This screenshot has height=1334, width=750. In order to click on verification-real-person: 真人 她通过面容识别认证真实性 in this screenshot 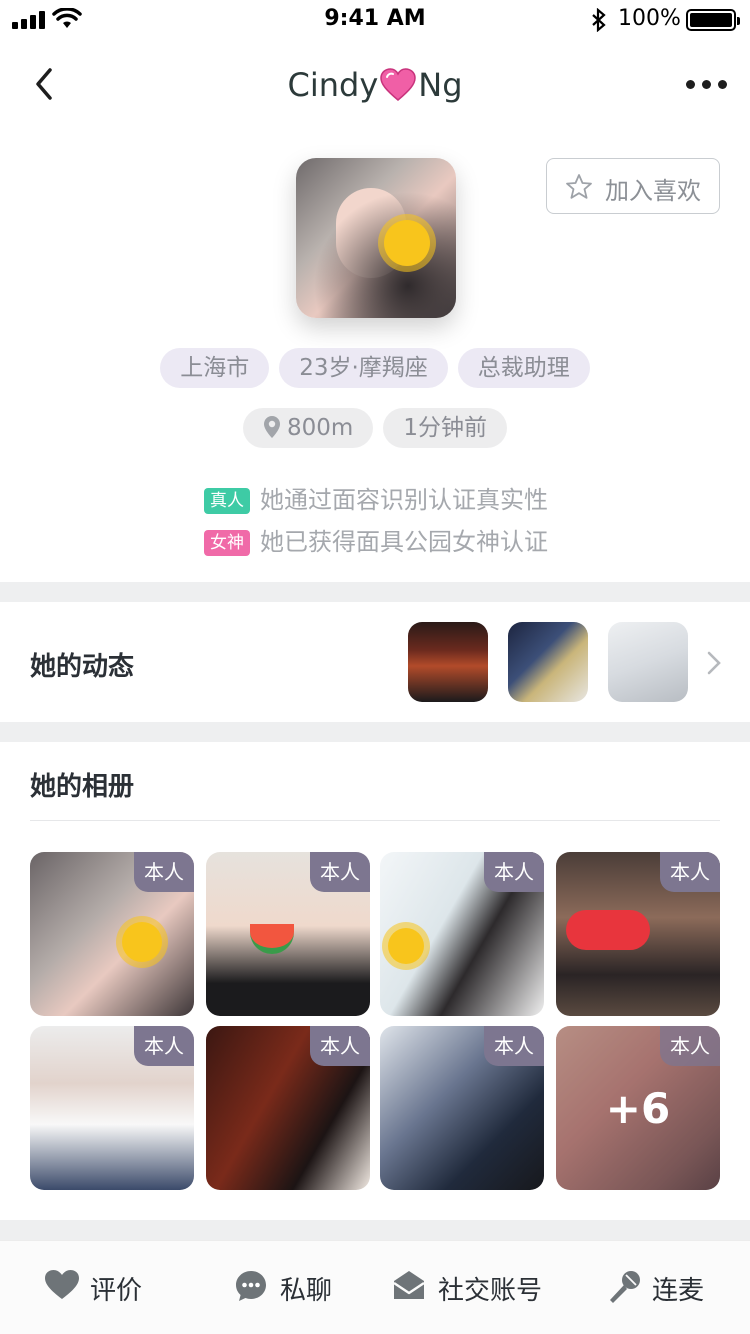, I will do `click(376, 497)`.